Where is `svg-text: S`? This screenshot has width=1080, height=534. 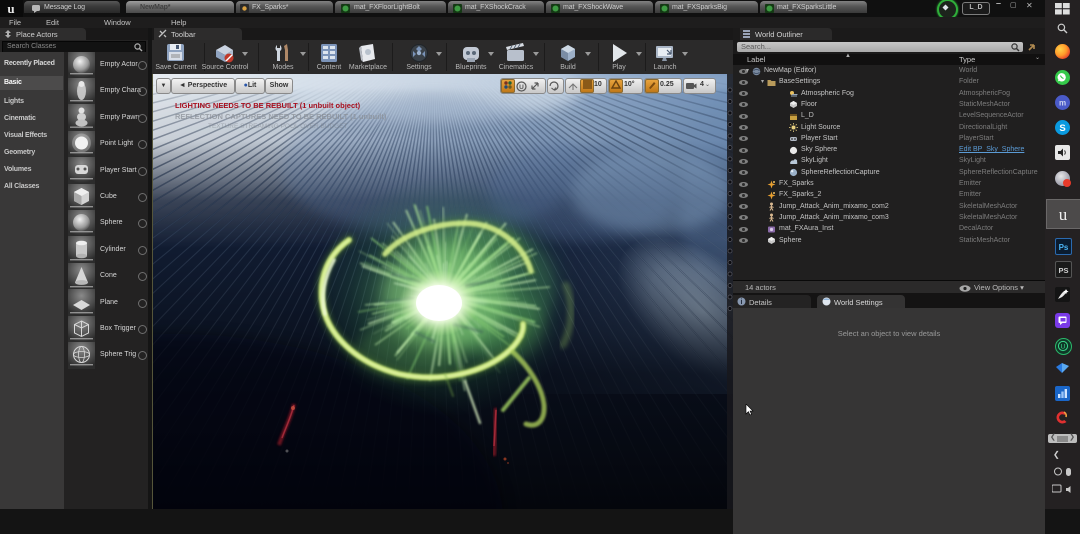
svg-text: S is located at coordinates (1062, 128).